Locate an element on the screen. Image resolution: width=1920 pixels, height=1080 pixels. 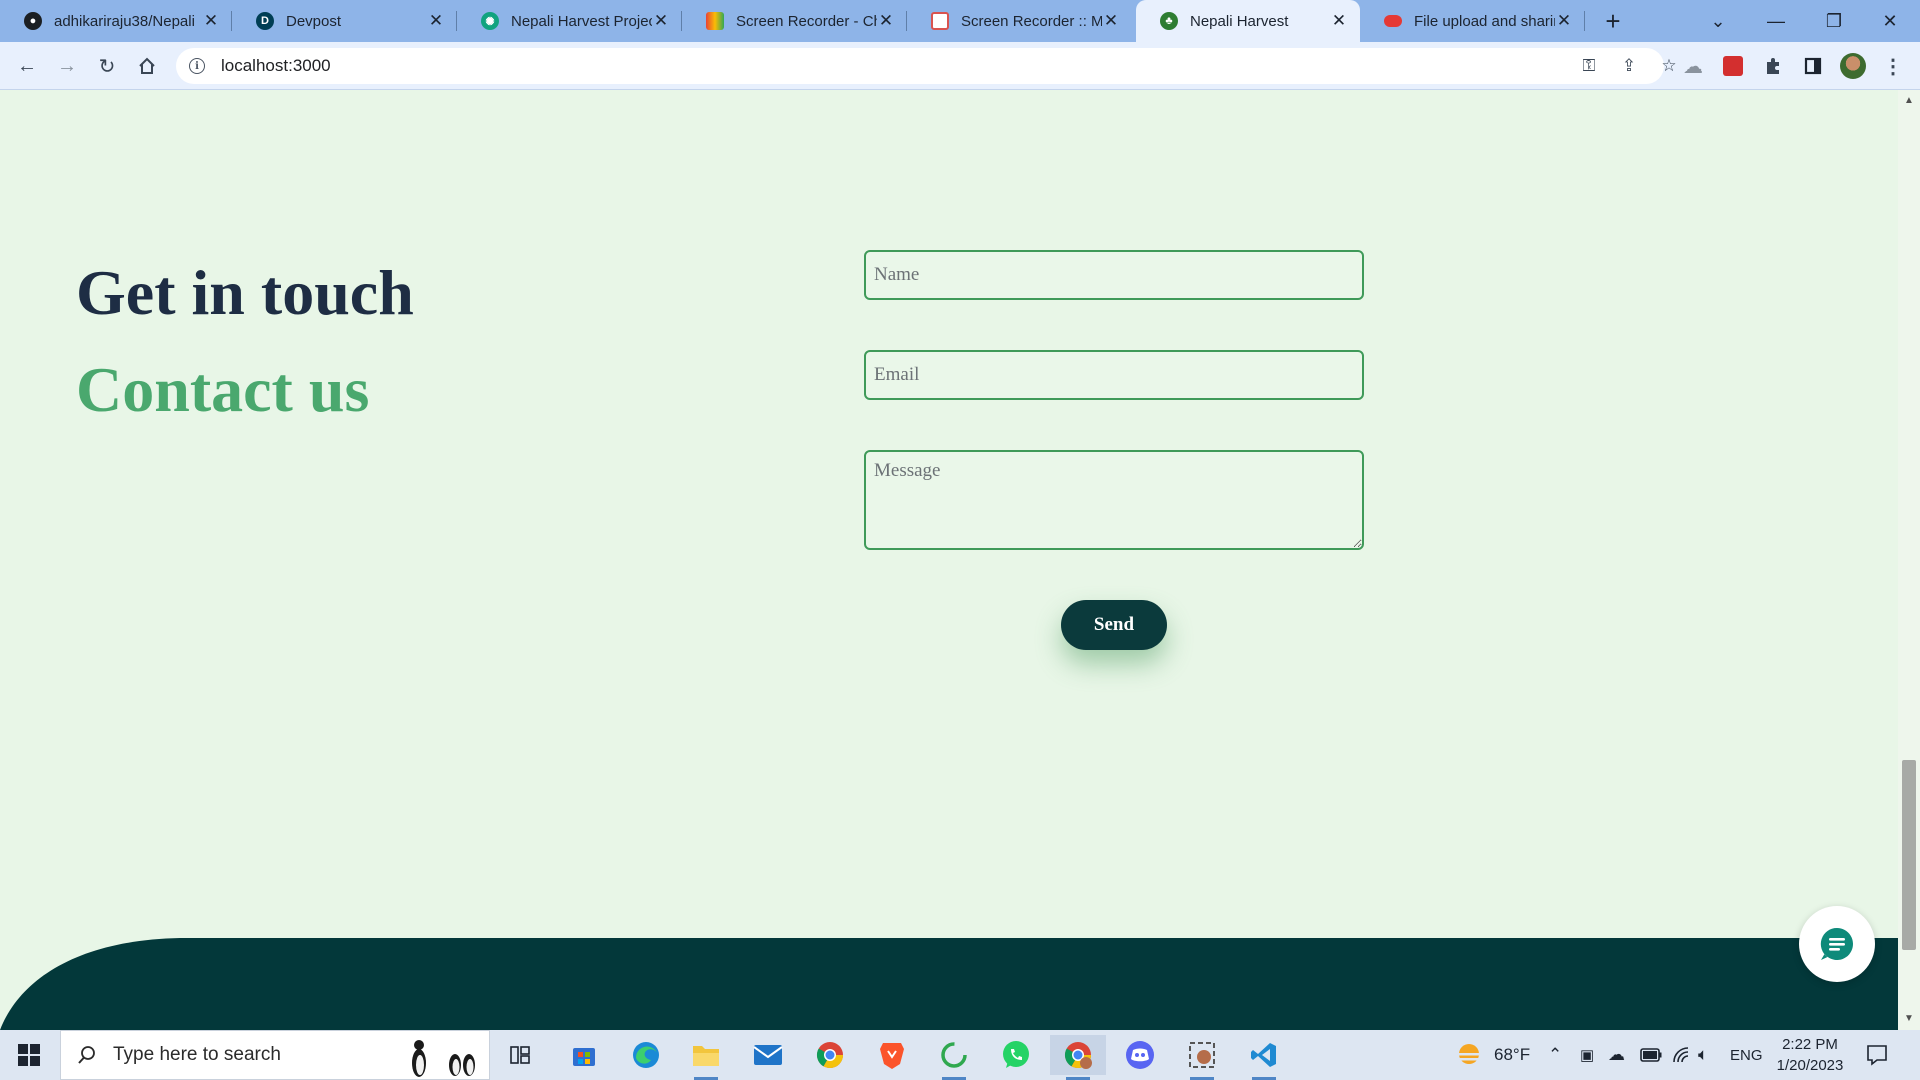
tab-devpost: D Devpost ✕ is located at coordinates (344, 21).